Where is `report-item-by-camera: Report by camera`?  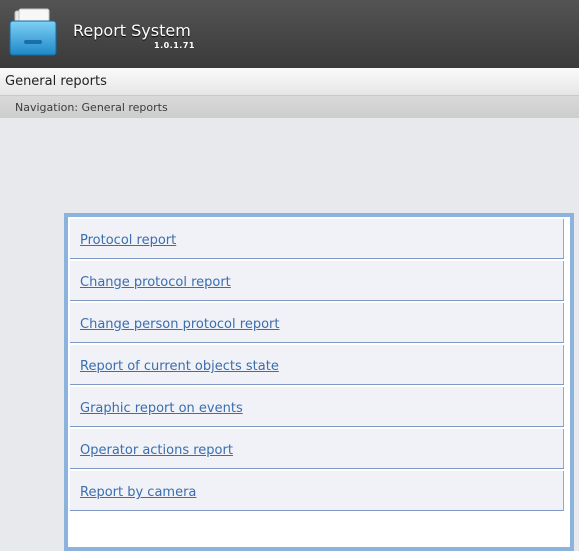
report-item-by-camera: Report by camera is located at coordinates (317, 491).